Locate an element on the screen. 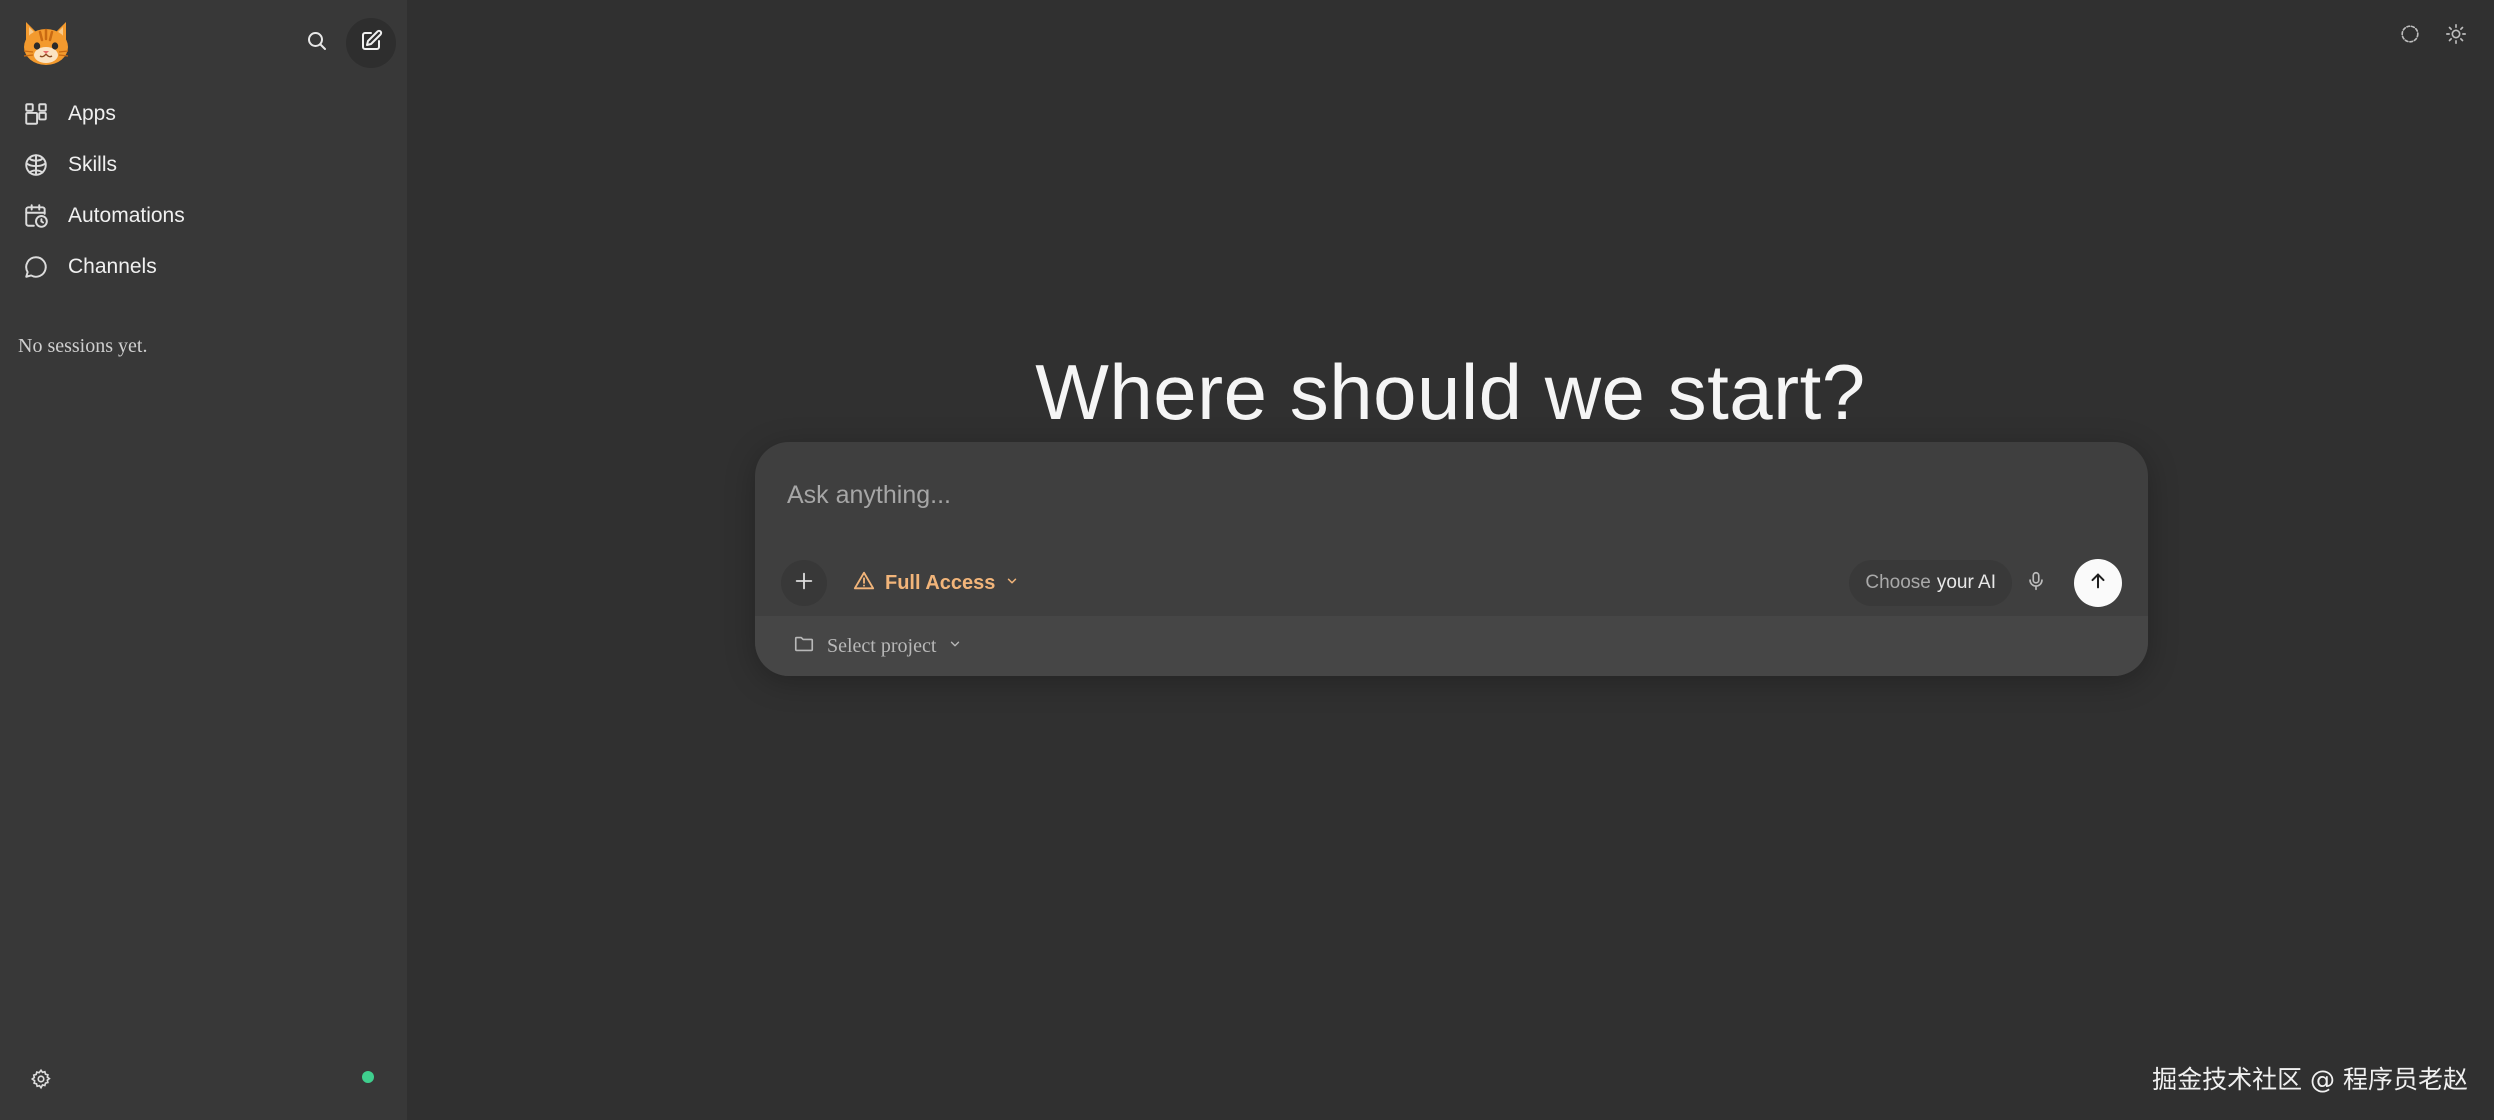 This screenshot has width=2494, height=1120. empty-sessions-text: No sessions yet. is located at coordinates (83, 346).